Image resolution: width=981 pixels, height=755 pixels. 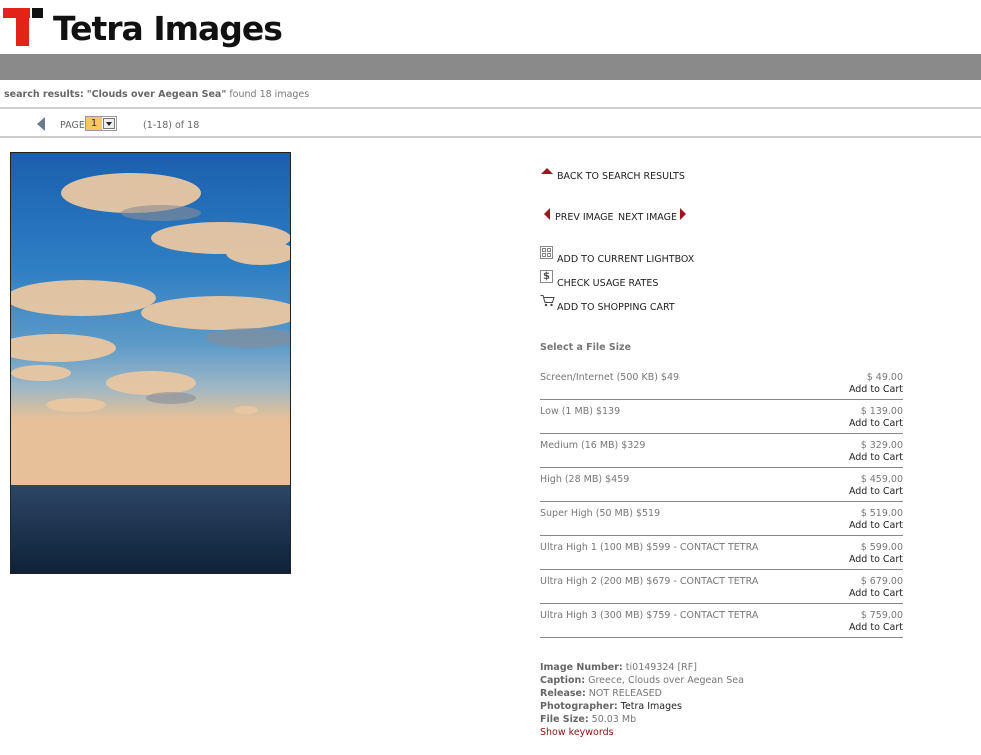 What do you see at coordinates (661, 667) in the screenshot?
I see `image-number: ti0149324 [RF]` at bounding box center [661, 667].